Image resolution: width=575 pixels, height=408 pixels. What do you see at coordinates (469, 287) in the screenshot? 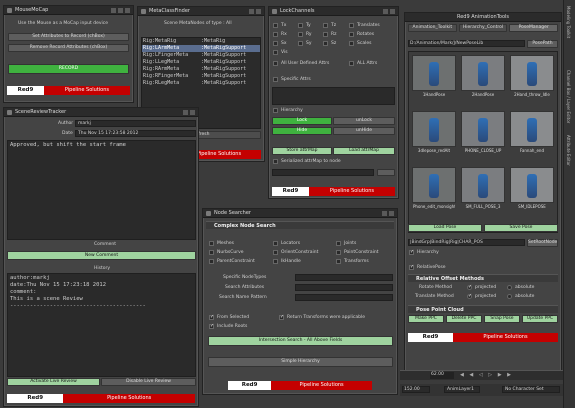
I see `rotate-projected-radio` at bounding box center [469, 287].